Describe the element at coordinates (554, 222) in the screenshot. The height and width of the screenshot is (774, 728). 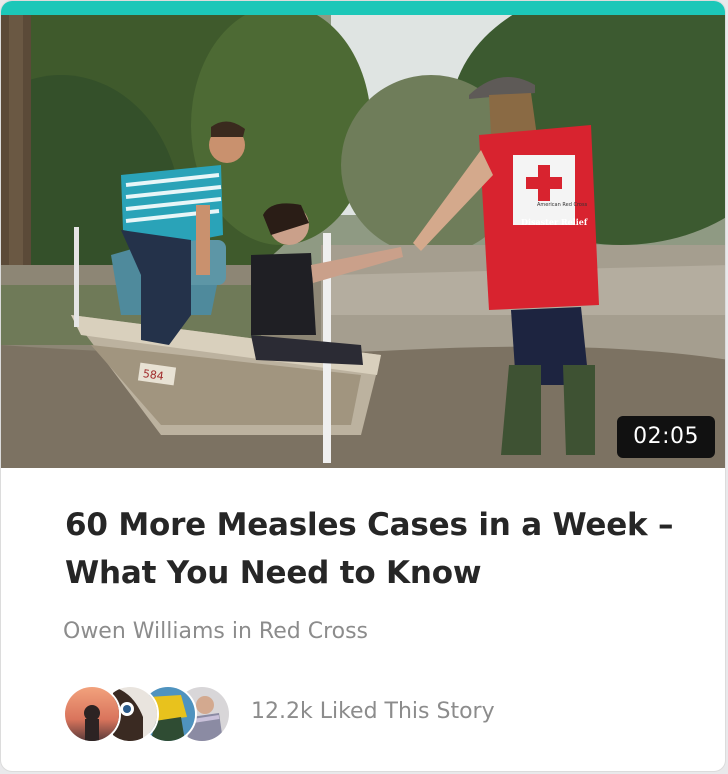
I see `vest-label-disaster: Disaster Relief` at that location.